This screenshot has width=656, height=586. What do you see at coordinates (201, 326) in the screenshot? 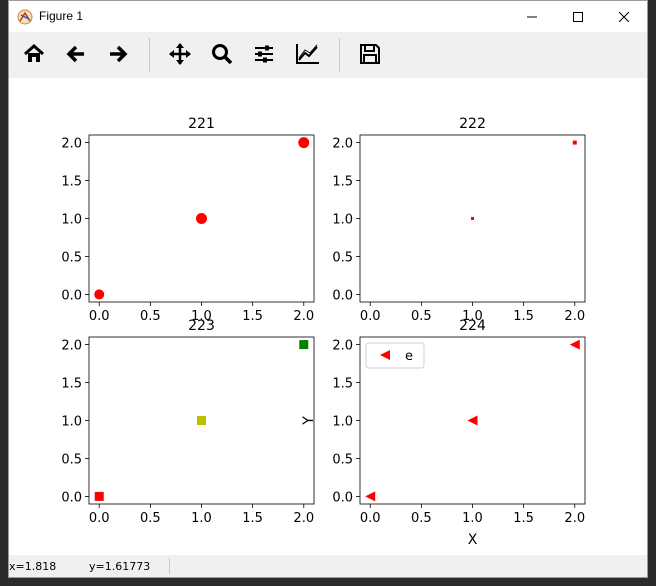
I see `subplot-title: 223` at bounding box center [201, 326].